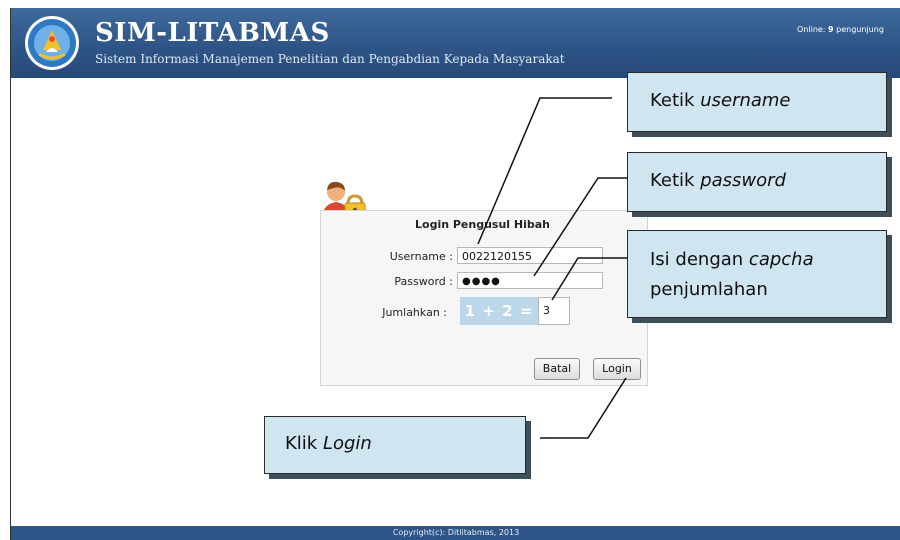  I want to click on callout-username: Ketik username, so click(757, 102).